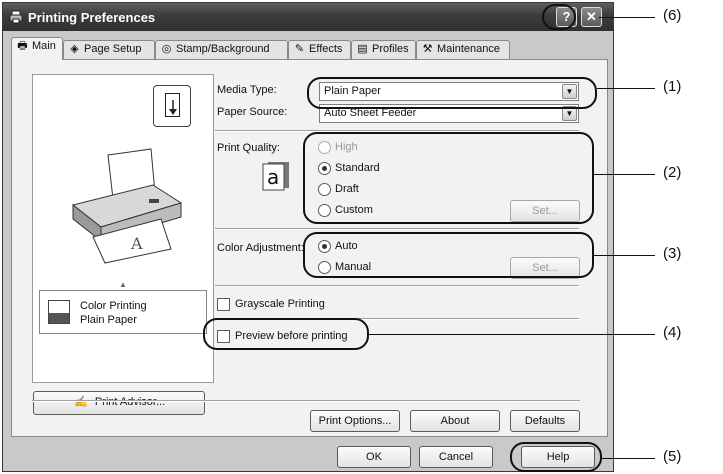  What do you see at coordinates (383, 49) in the screenshot?
I see `tab-profiles: ▤ Profiles` at bounding box center [383, 49].